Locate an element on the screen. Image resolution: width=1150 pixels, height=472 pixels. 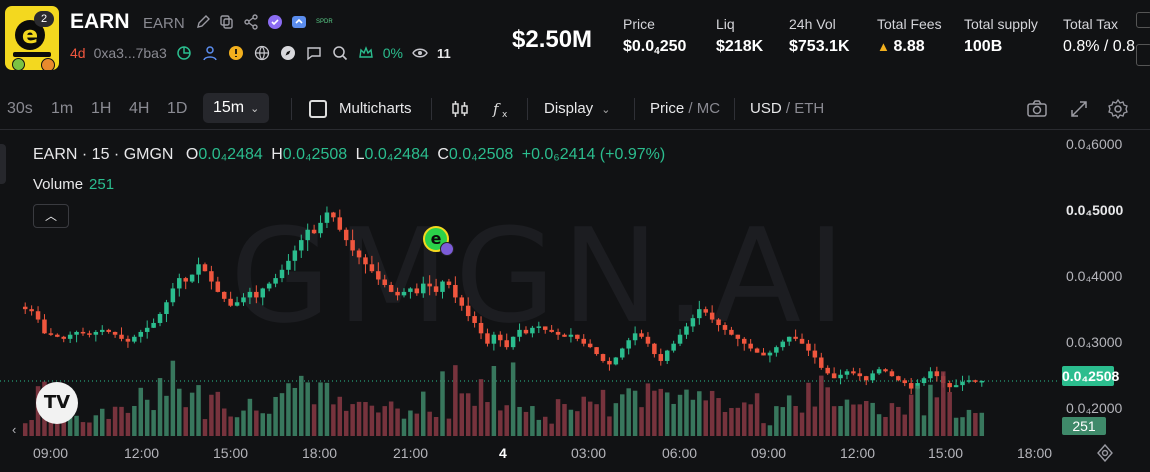
fullscreen-icon is located at coordinates (1079, 109).